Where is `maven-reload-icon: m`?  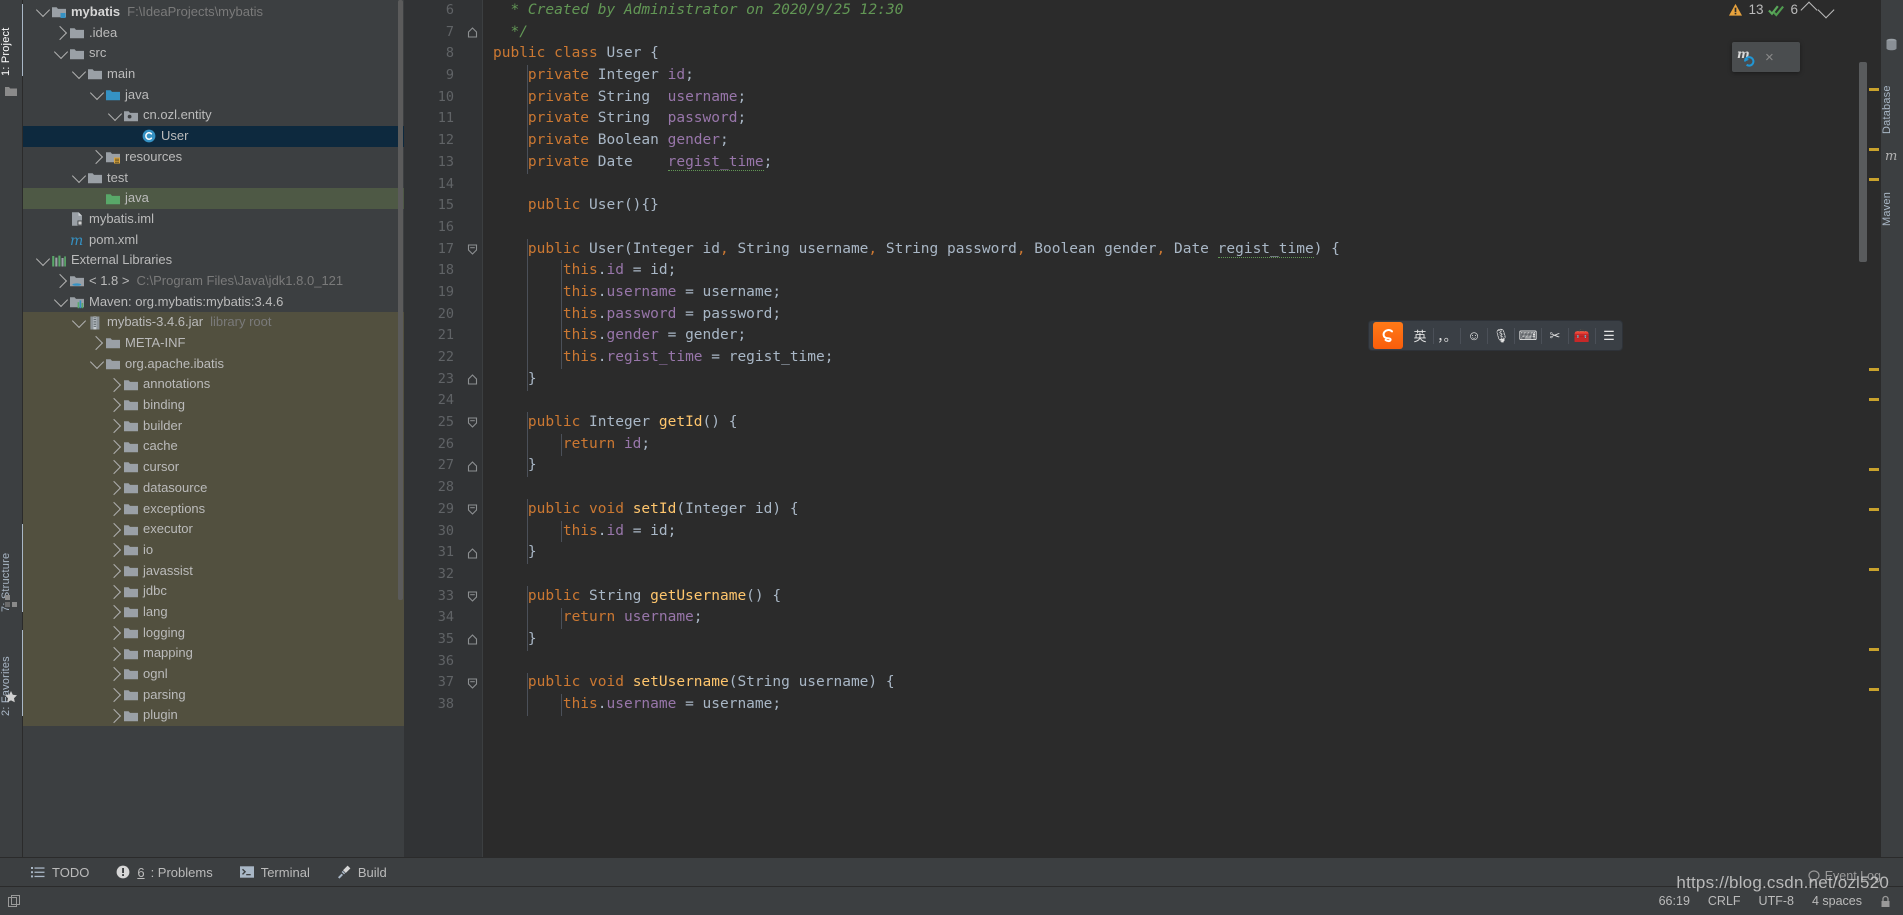 maven-reload-icon: m is located at coordinates (1748, 57).